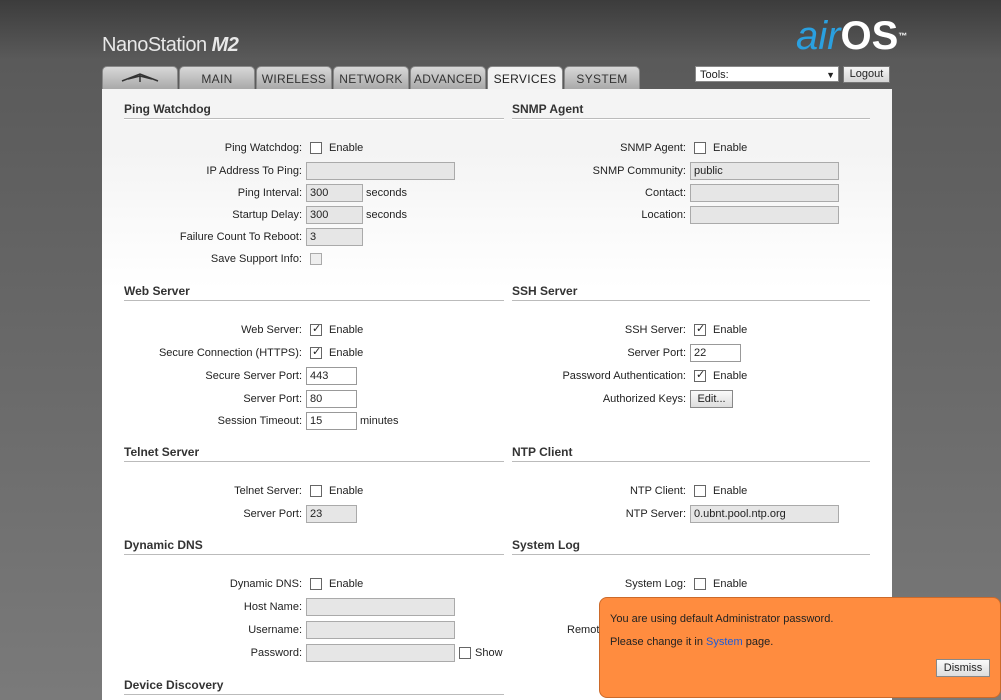 The width and height of the screenshot is (1001, 700). What do you see at coordinates (525, 78) in the screenshot?
I see `tab-services: SERVICES` at bounding box center [525, 78].